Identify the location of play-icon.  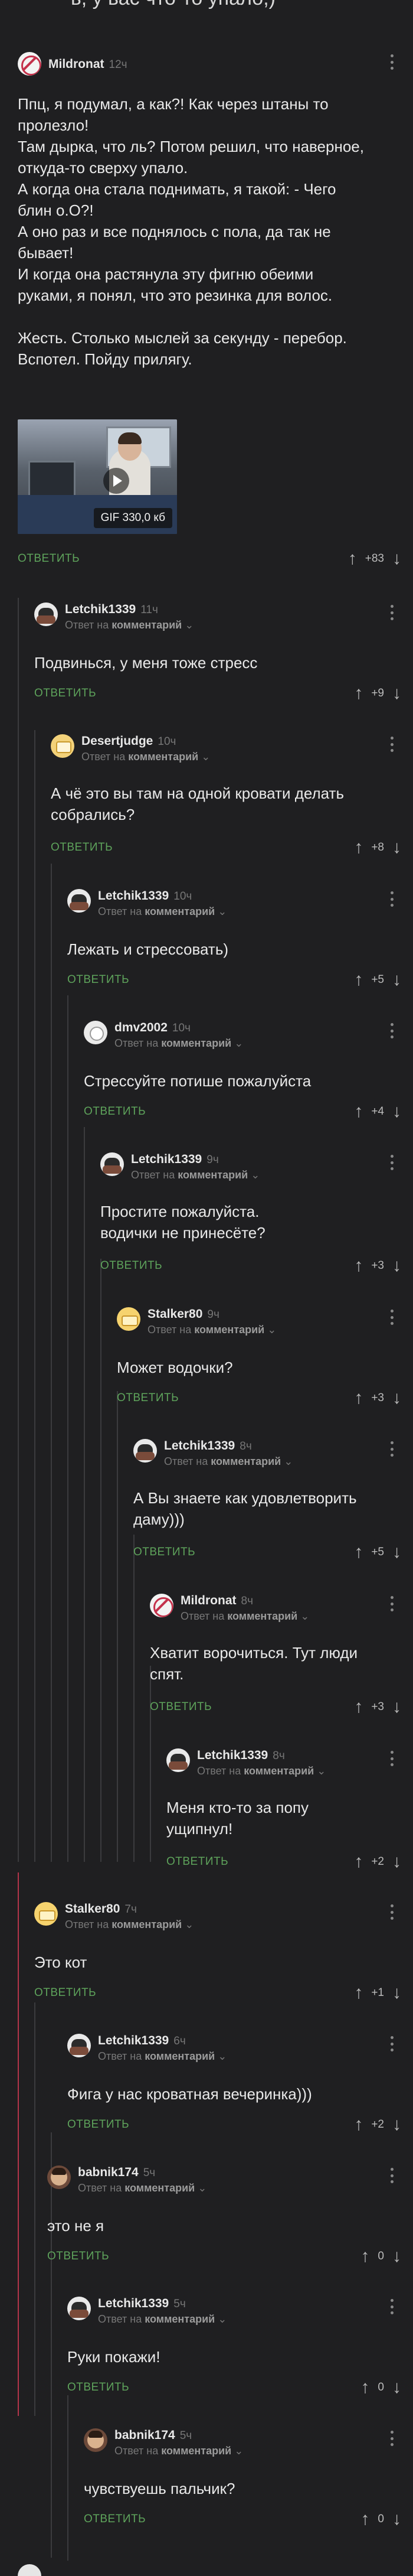
(116, 481).